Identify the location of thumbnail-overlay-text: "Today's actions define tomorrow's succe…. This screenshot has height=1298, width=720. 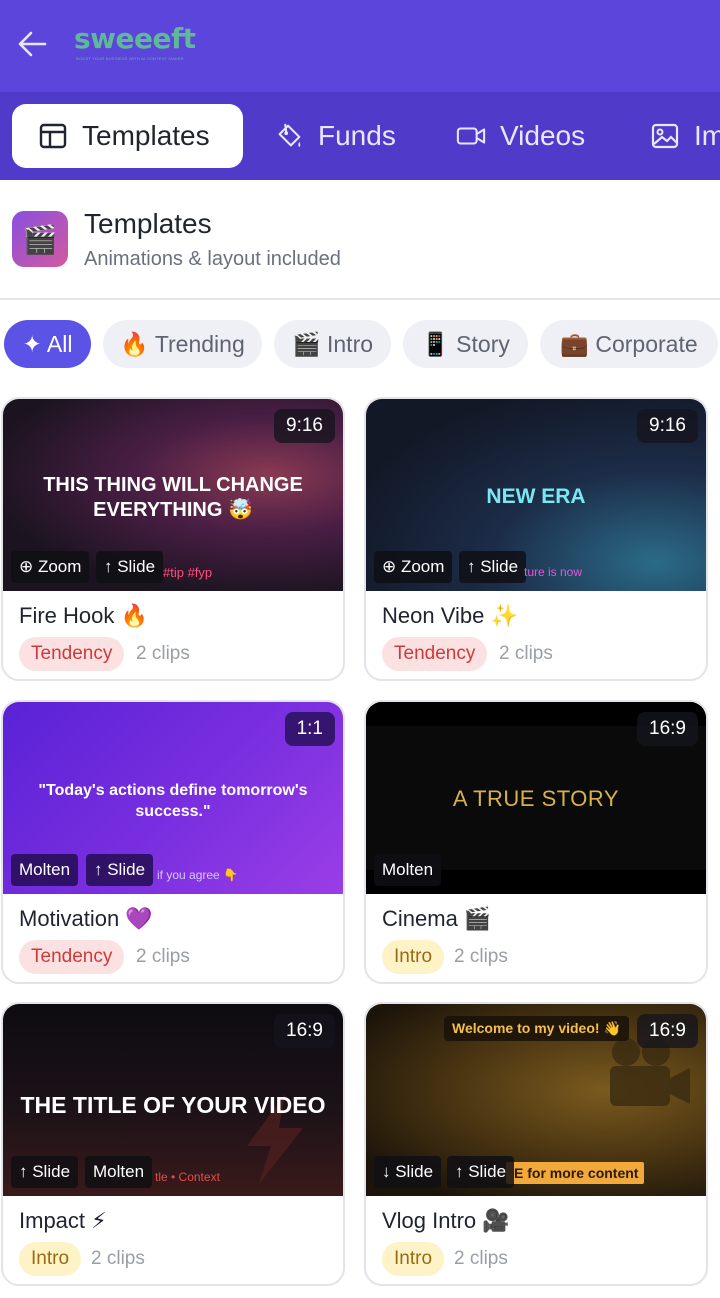
(173, 801).